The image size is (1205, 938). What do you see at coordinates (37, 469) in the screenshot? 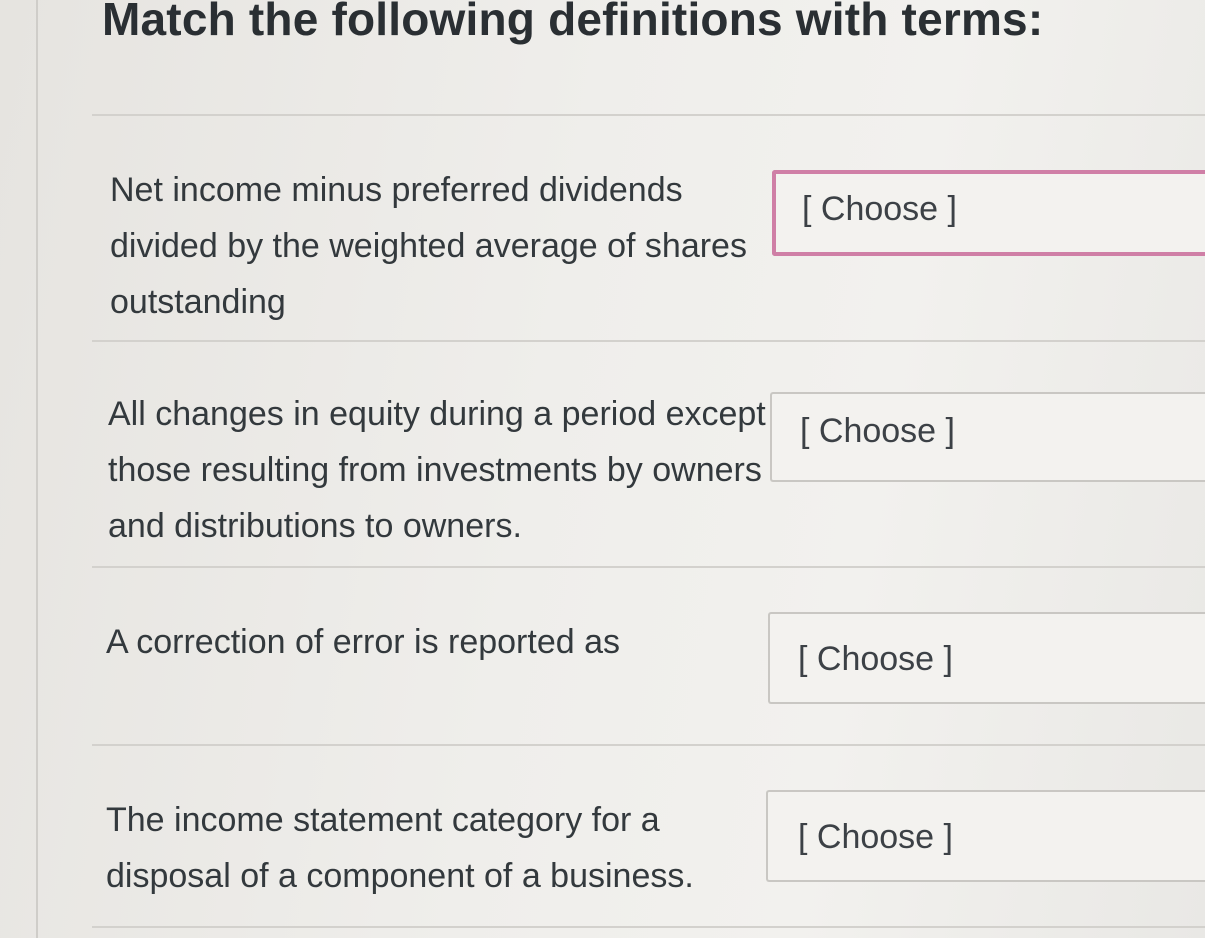
I see `content-left-border` at bounding box center [37, 469].